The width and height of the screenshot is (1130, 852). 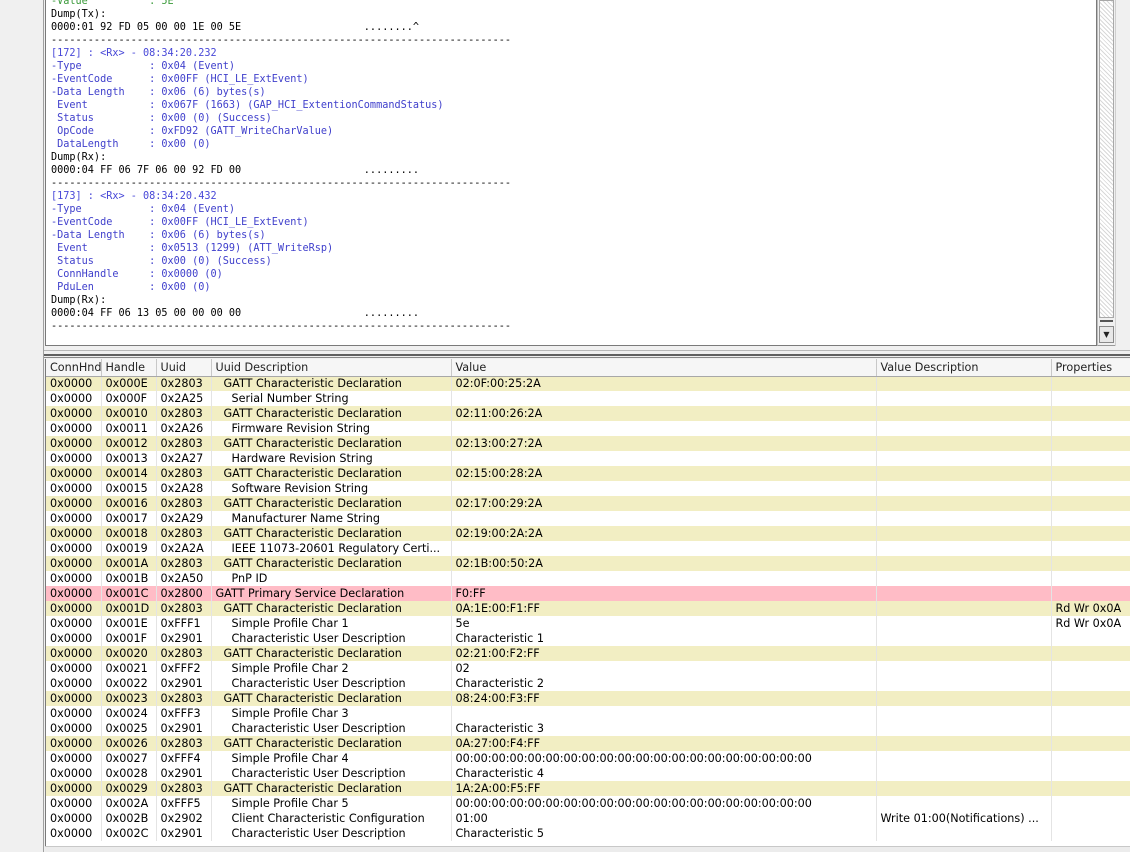 What do you see at coordinates (664, 668) in the screenshot?
I see `value-cell: 02` at bounding box center [664, 668].